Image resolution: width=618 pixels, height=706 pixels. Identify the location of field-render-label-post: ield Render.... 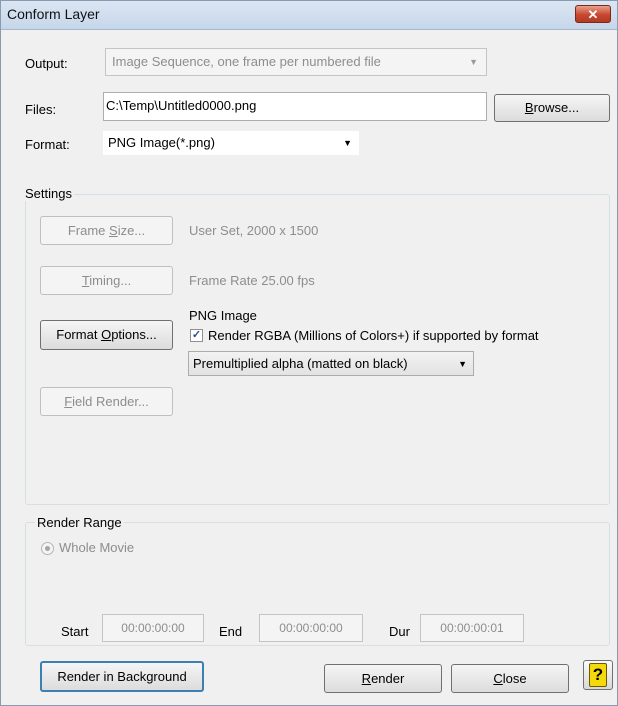
(110, 401).